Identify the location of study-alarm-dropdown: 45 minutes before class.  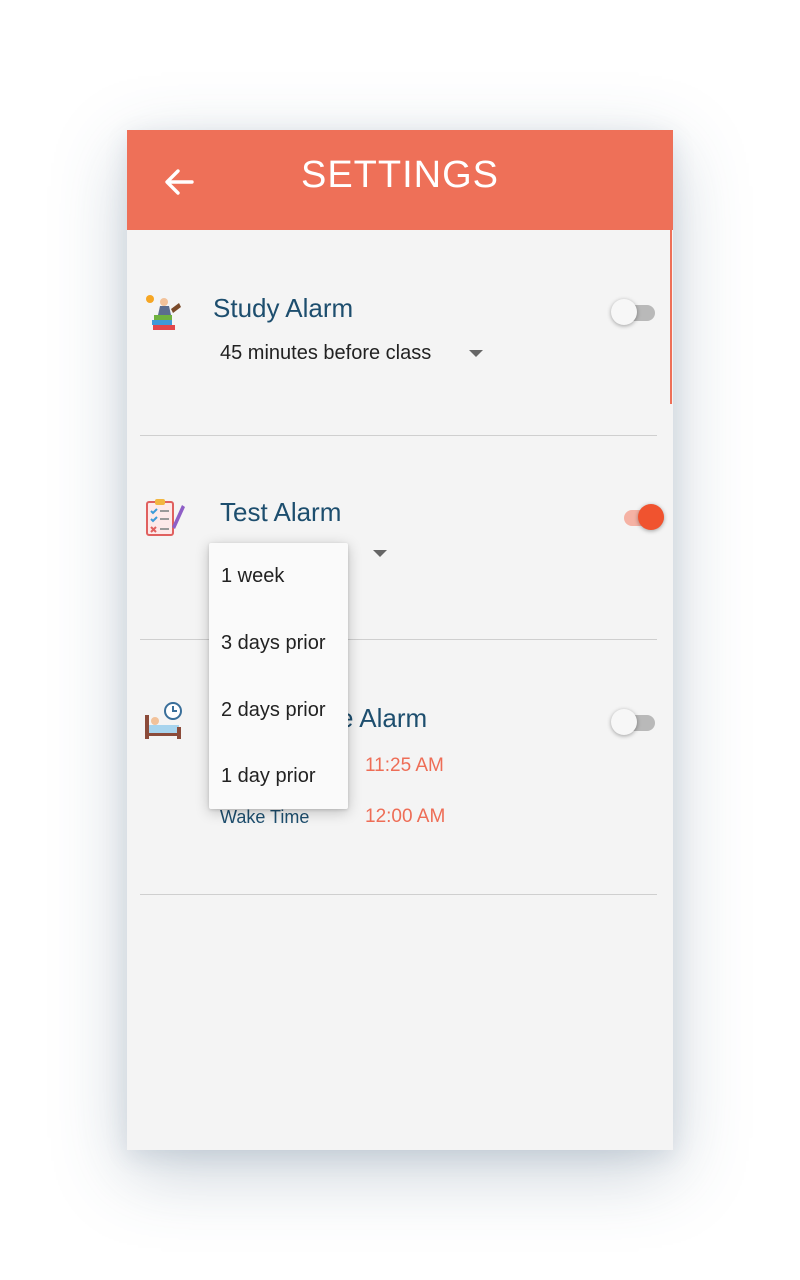
(352, 353).